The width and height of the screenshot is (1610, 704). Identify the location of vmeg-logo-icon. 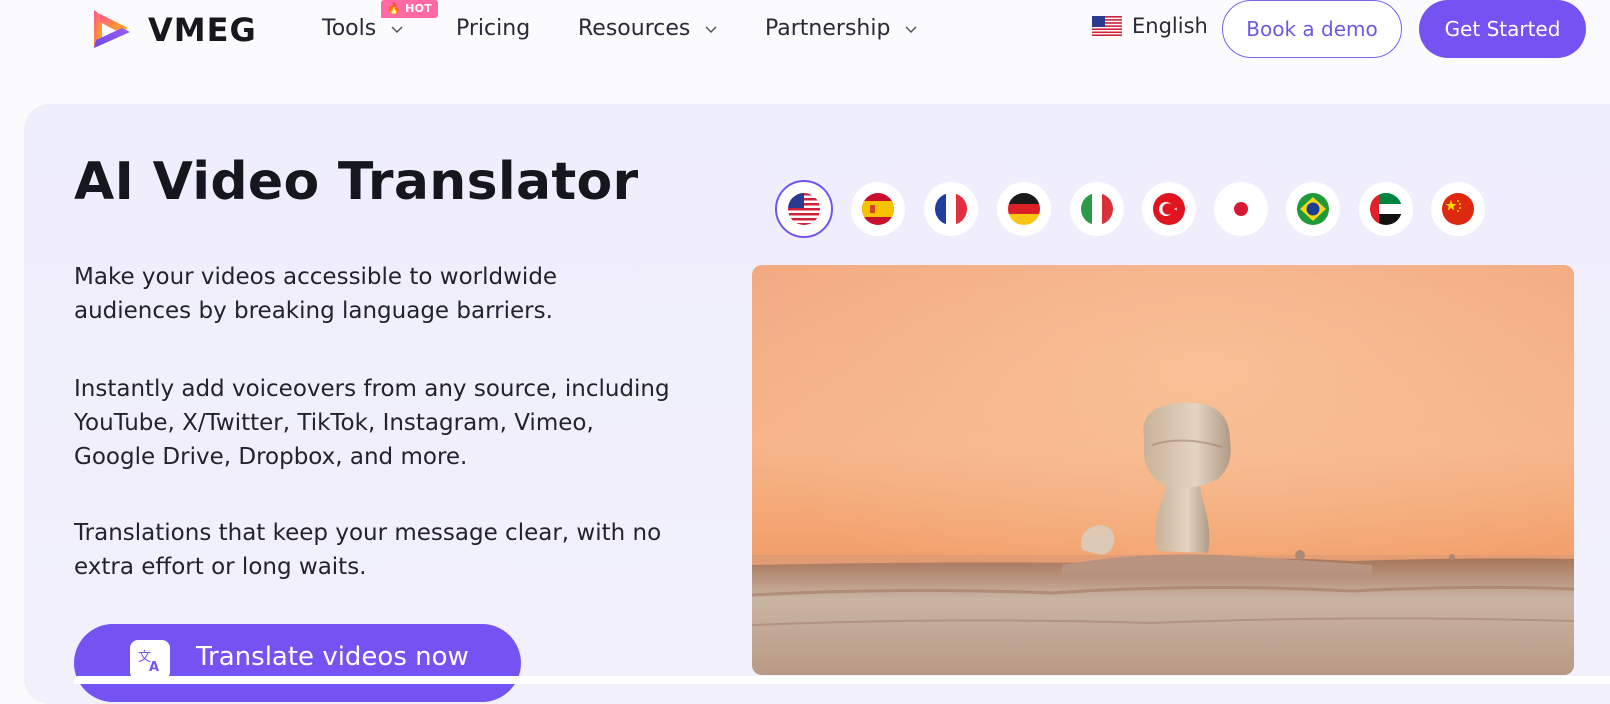
(112, 29).